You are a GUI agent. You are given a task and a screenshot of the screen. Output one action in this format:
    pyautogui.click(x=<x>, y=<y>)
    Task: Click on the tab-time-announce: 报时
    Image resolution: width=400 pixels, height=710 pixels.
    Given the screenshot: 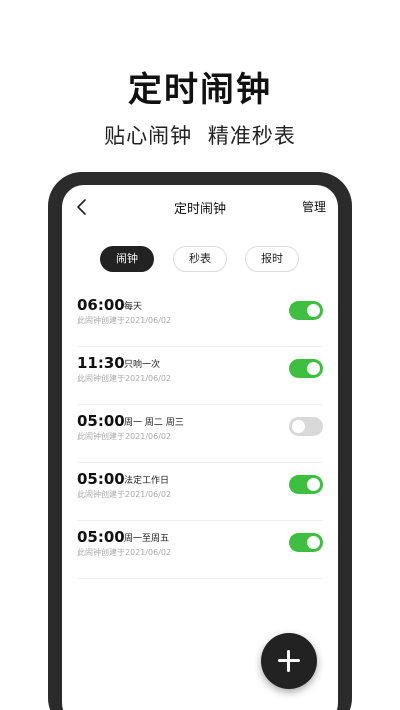 What is the action you would take?
    pyautogui.click(x=272, y=259)
    